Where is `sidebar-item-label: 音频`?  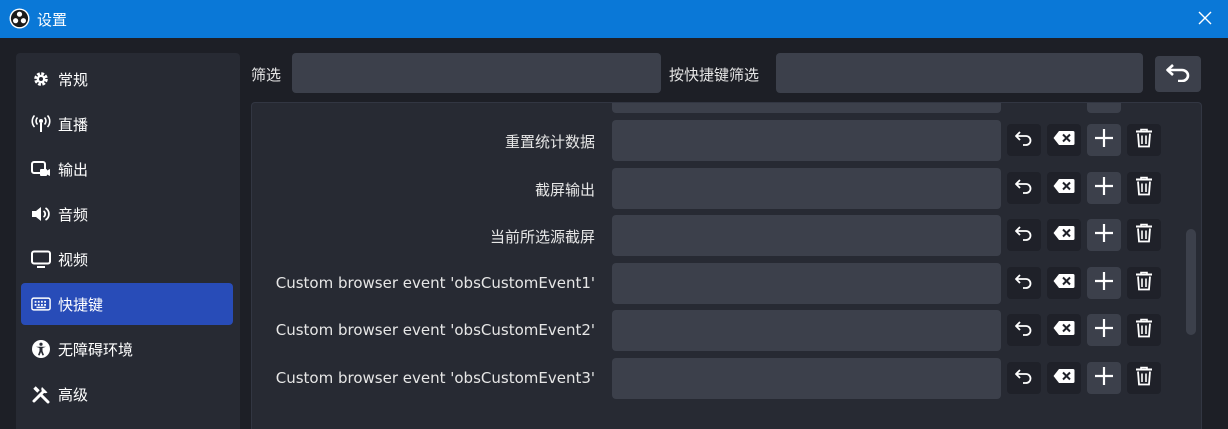
sidebar-item-label: 音频 is located at coordinates (73, 215).